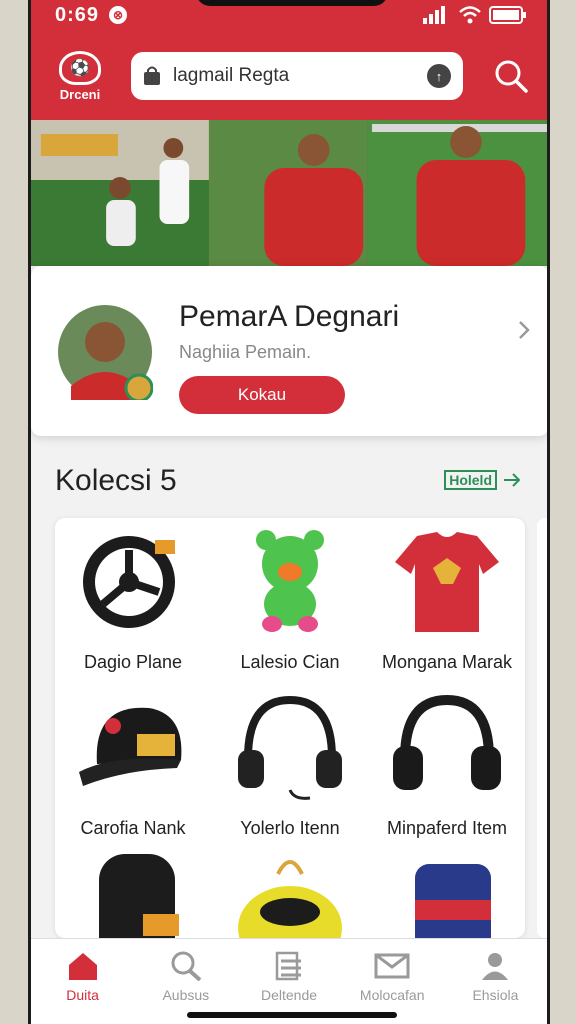 The height and width of the screenshot is (1024, 576). What do you see at coordinates (524, 330) in the screenshot?
I see `chevron-right-icon` at bounding box center [524, 330].